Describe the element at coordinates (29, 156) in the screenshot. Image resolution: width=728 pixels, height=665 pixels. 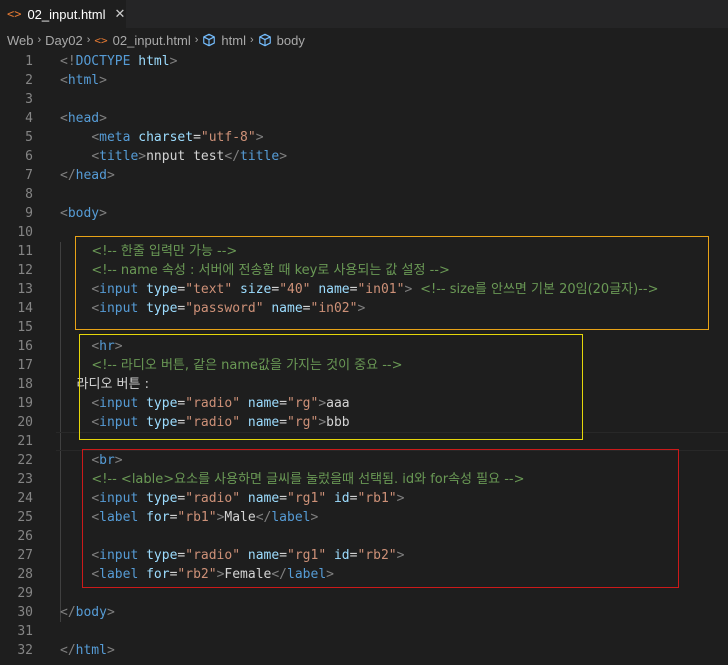
I see `line-number: 6` at that location.